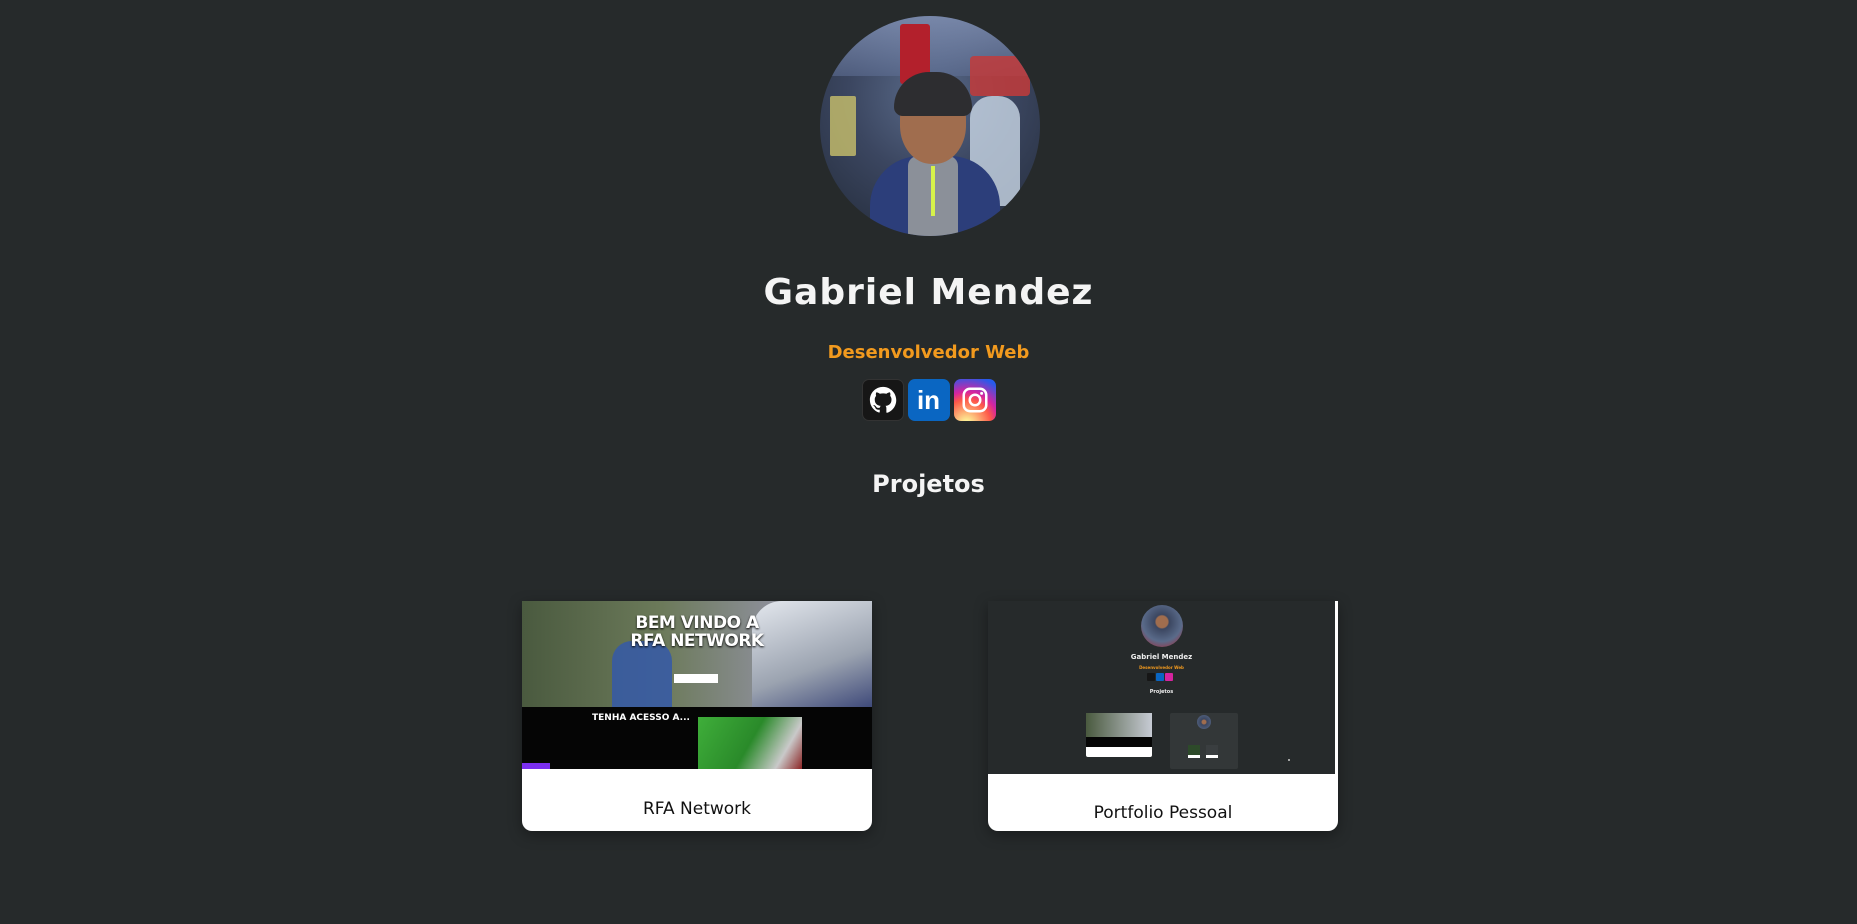 The height and width of the screenshot is (924, 1857). Describe the element at coordinates (697, 623) in the screenshot. I see `rfa-preview-hero-title-line: BEM VINDO A` at that location.